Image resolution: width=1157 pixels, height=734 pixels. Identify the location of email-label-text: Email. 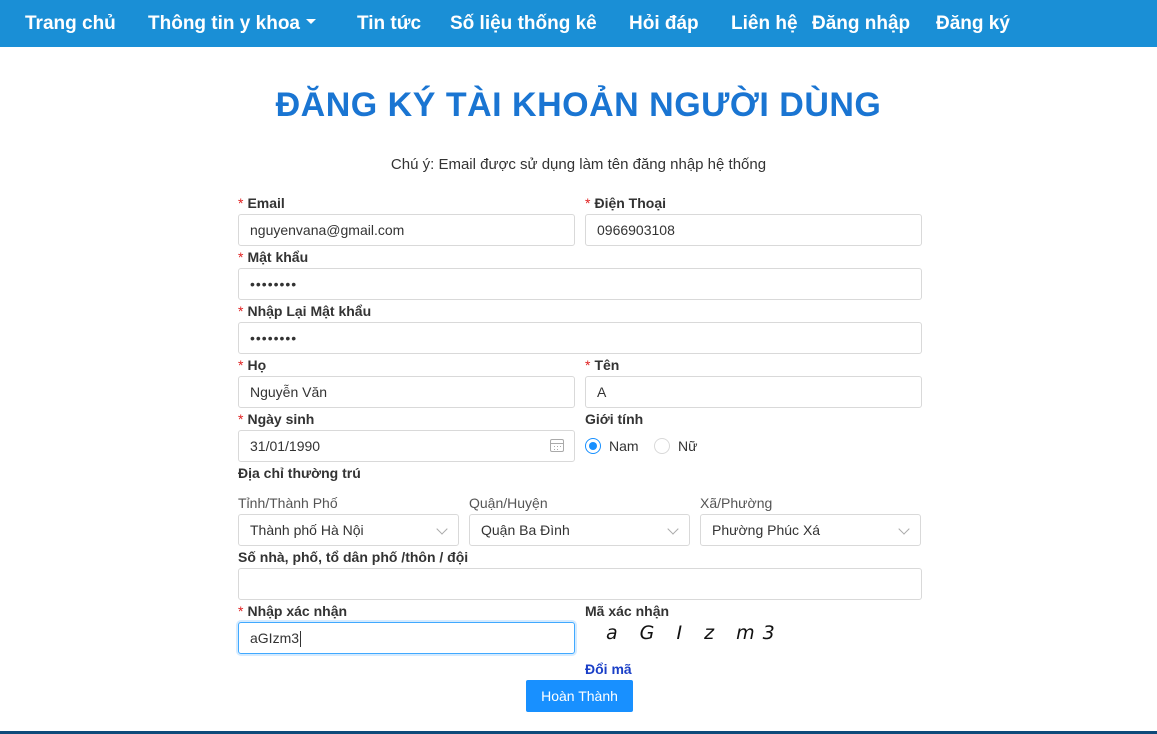
(266, 203).